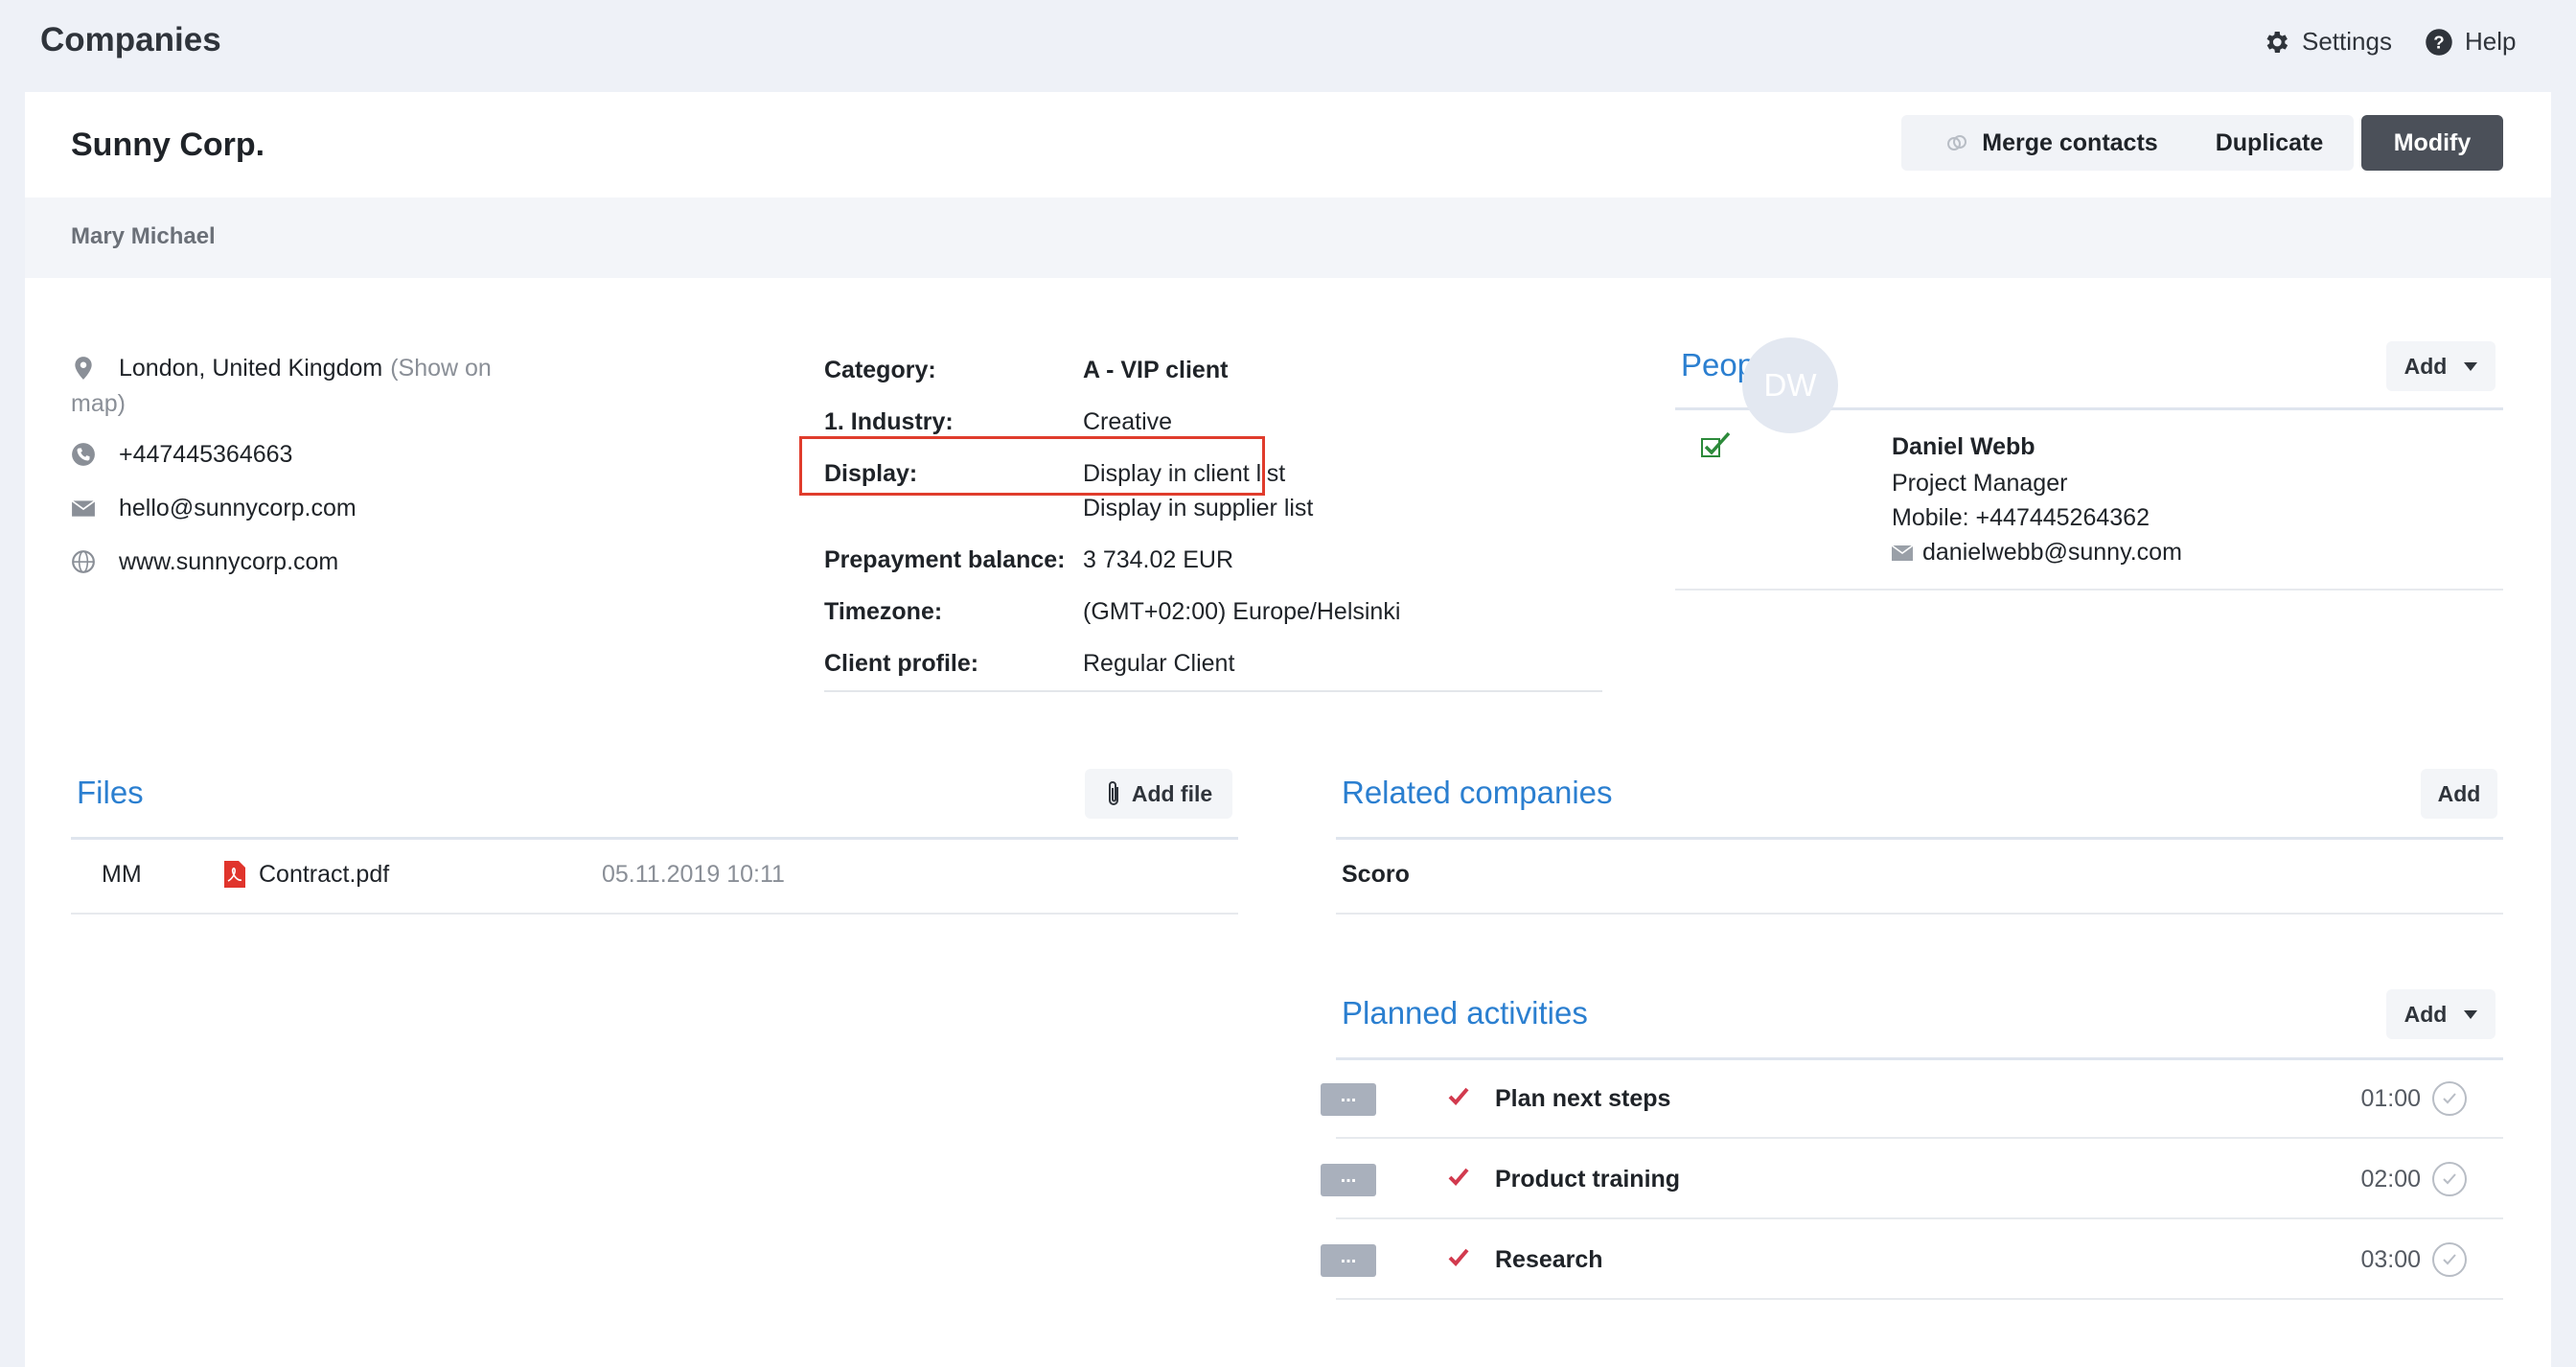  I want to click on related-divider, so click(1919, 838).